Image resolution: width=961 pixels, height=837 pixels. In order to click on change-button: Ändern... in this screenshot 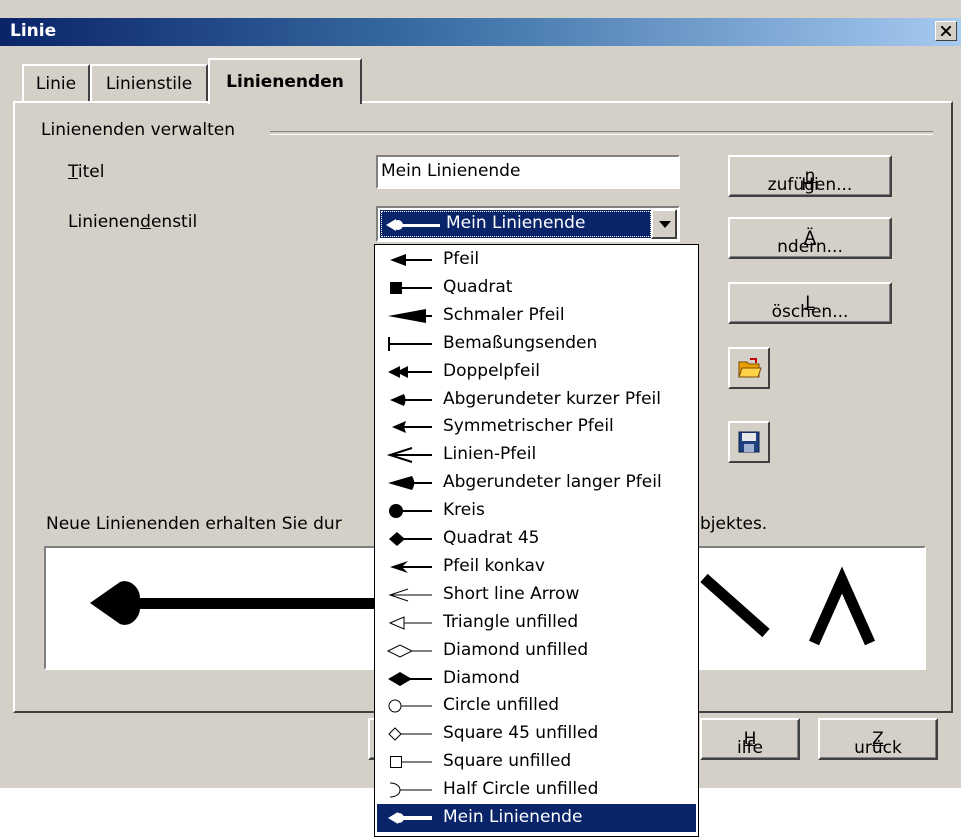, I will do `click(810, 238)`.